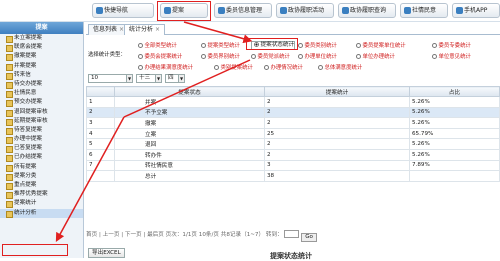  I want to click on mobile-icon, so click(459, 10).